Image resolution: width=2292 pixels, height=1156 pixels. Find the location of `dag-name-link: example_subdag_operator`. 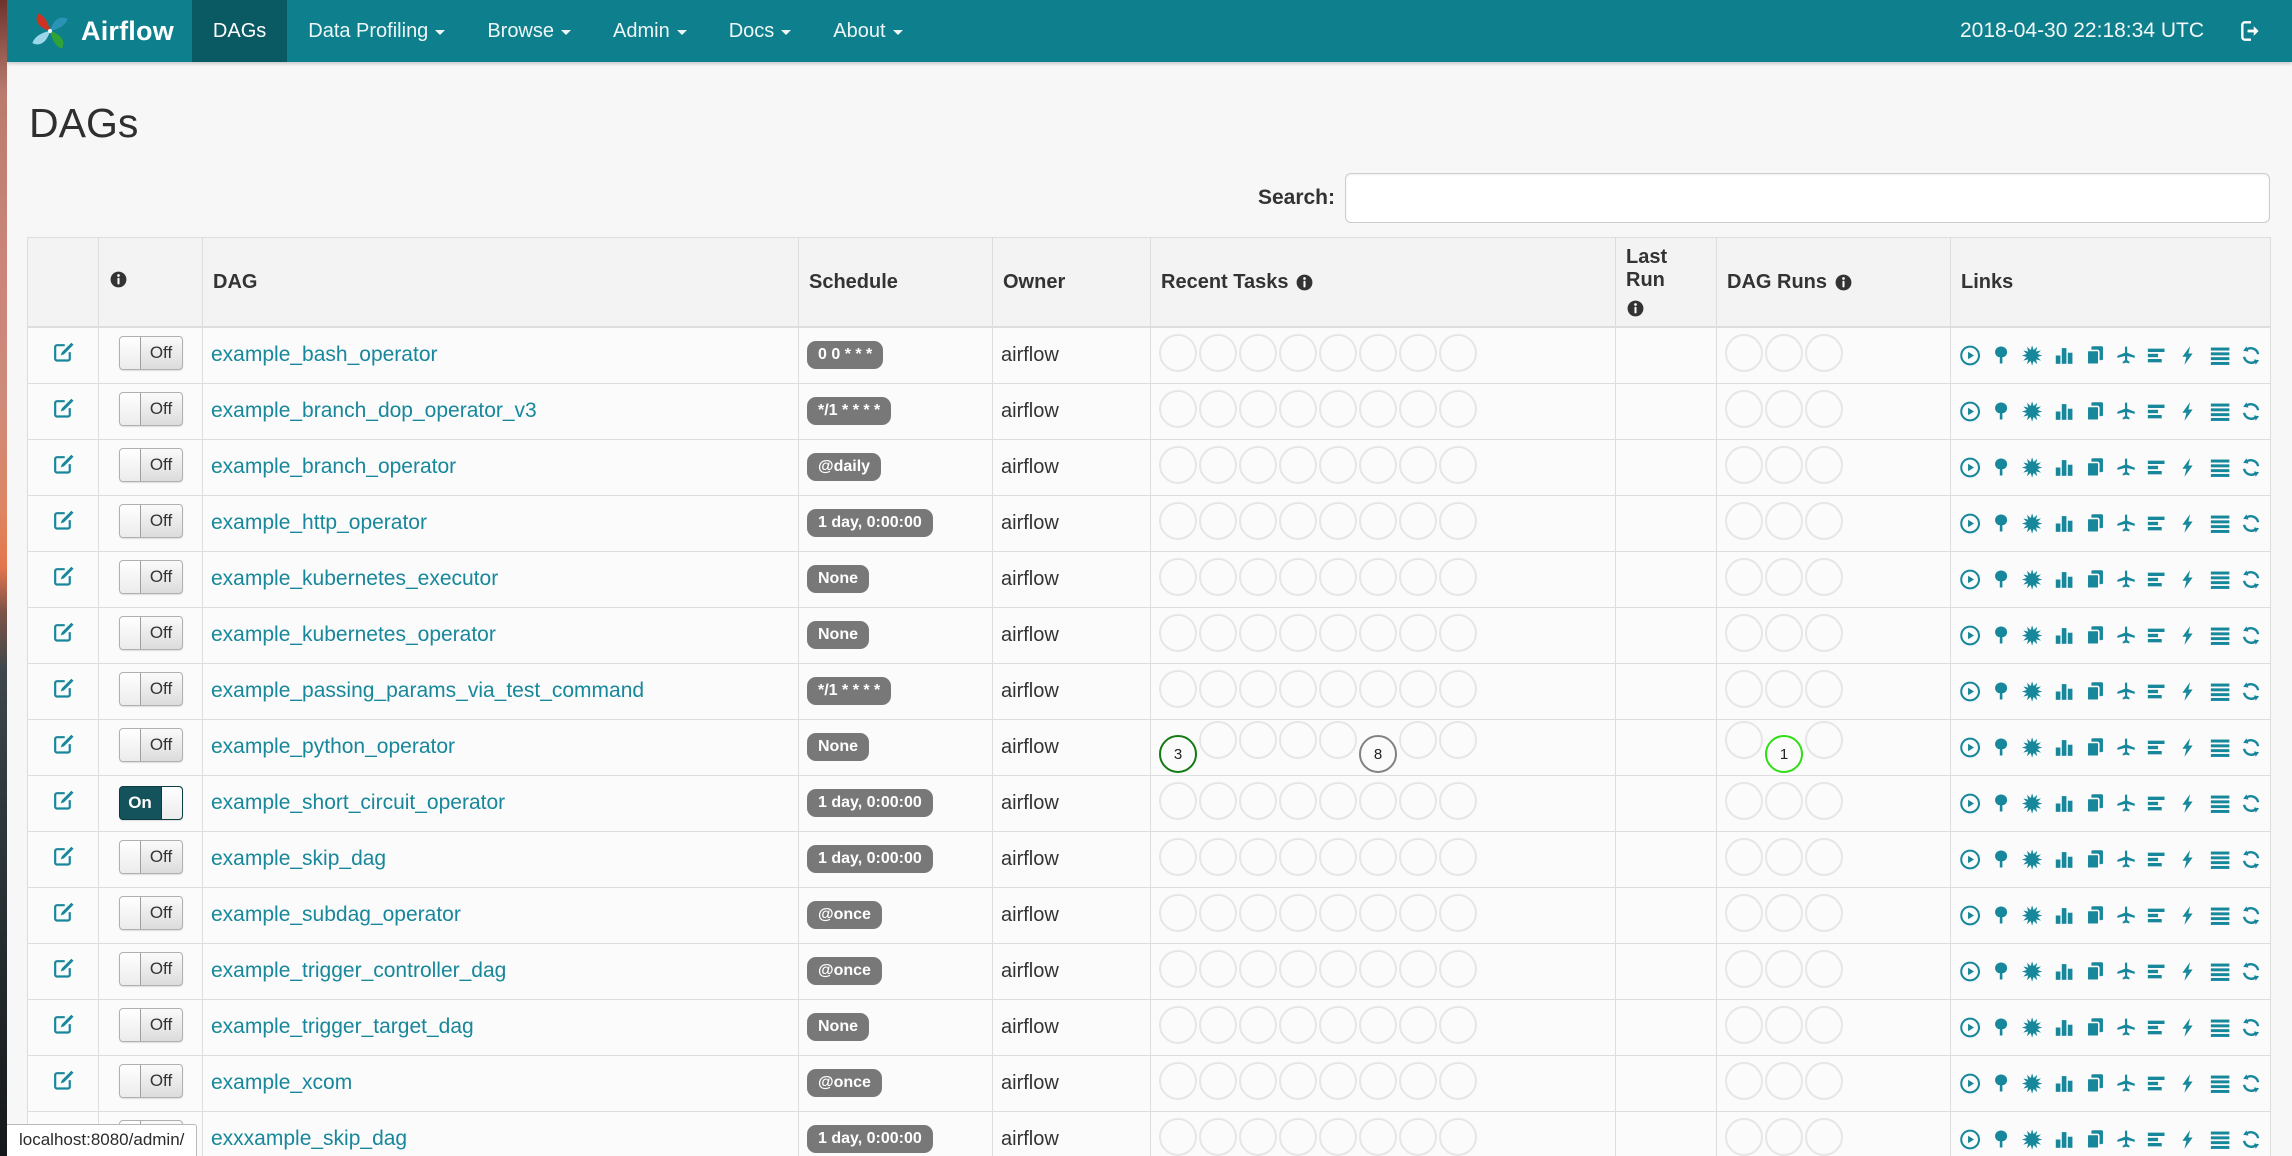

dag-name-link: example_subdag_operator is located at coordinates (336, 914).